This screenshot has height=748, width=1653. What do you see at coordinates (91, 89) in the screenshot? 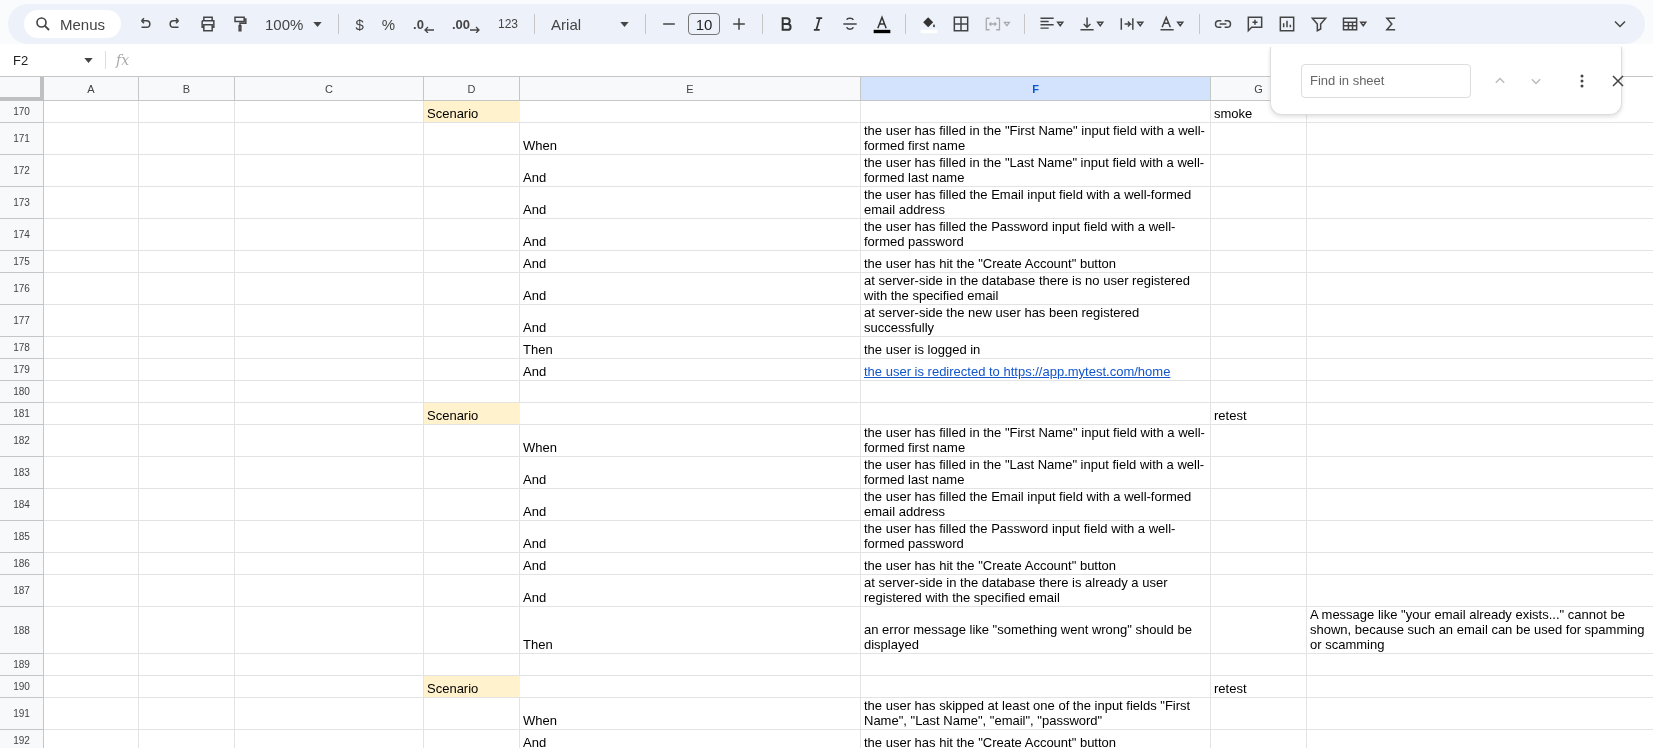
I see `column-header: A` at bounding box center [91, 89].